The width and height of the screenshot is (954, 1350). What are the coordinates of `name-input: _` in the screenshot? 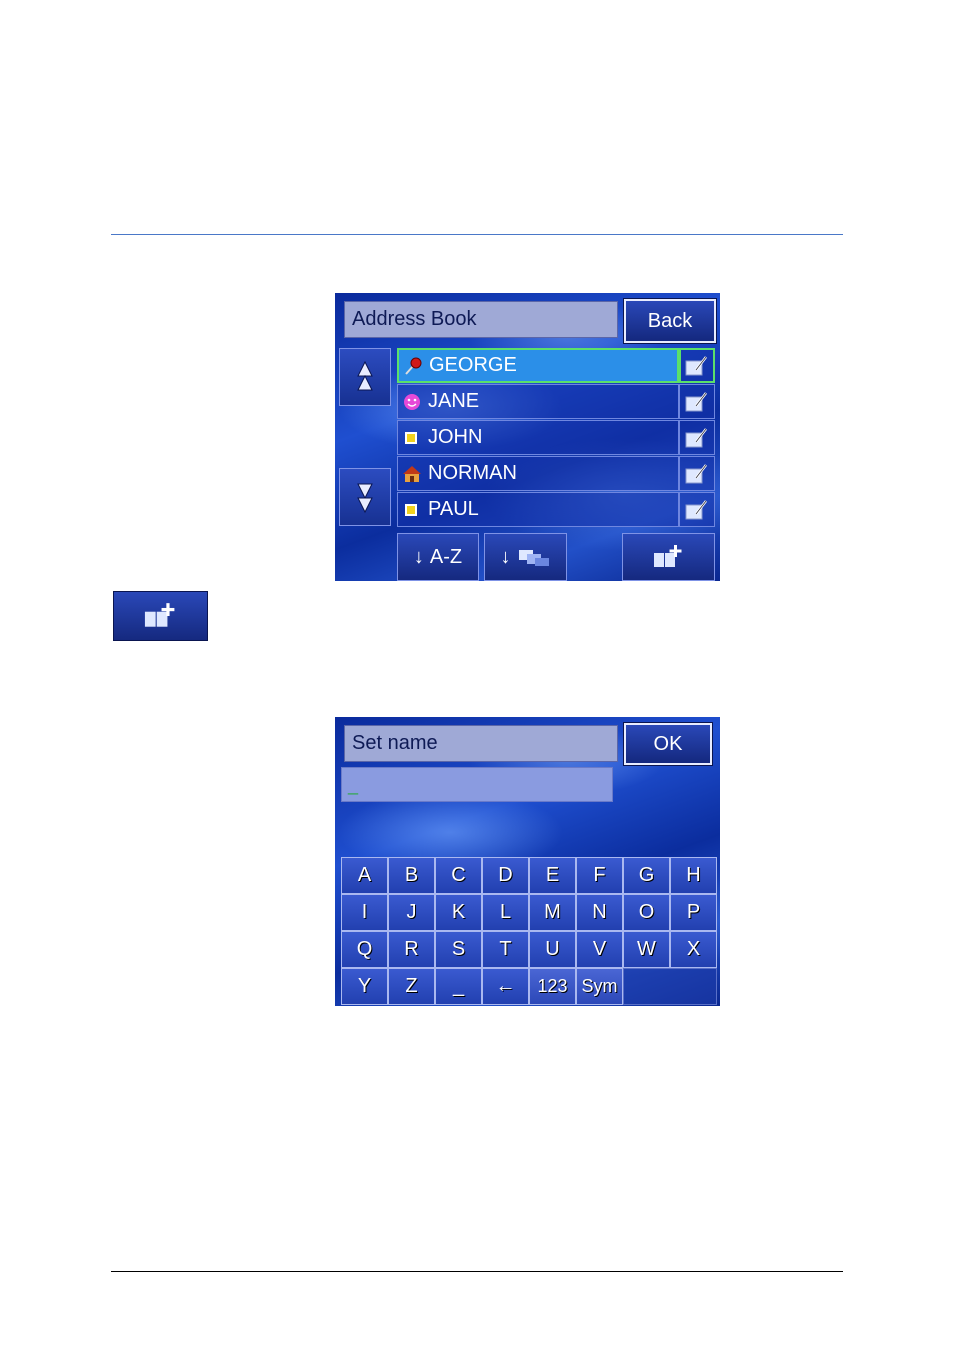 It's located at (477, 784).